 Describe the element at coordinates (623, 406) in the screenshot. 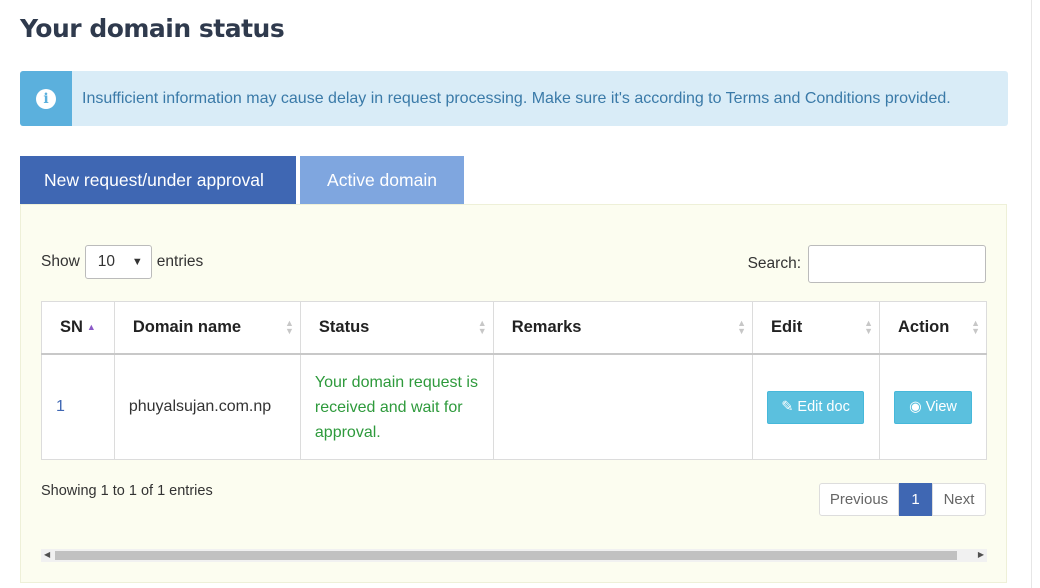

I see `cell-remarks` at that location.